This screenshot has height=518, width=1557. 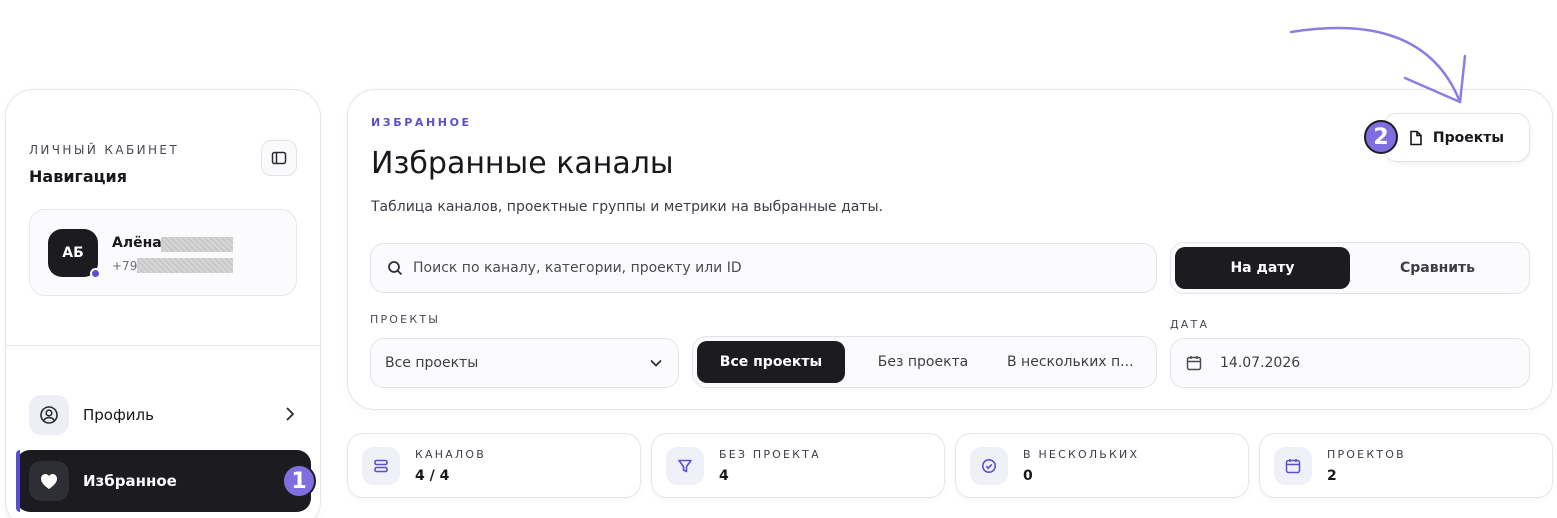 What do you see at coordinates (1381, 137) in the screenshot?
I see `step-badge-2: 2` at bounding box center [1381, 137].